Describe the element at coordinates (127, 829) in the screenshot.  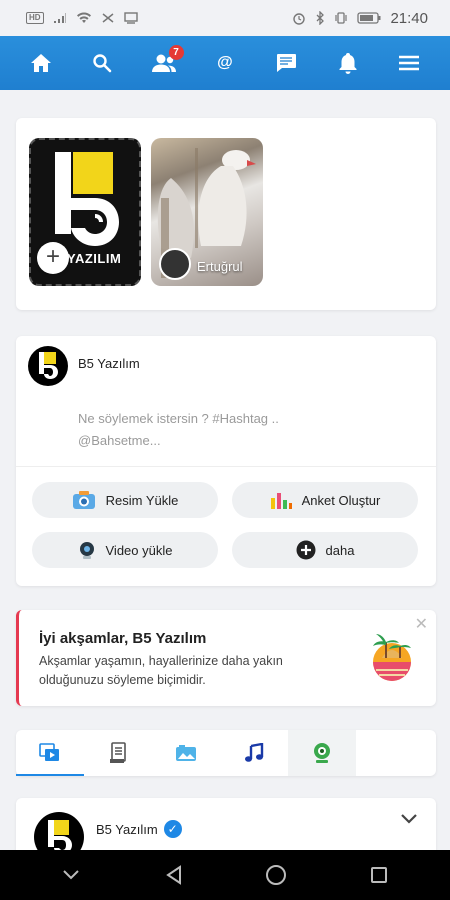
I see `post-author-name: B5 Yazılım` at that location.